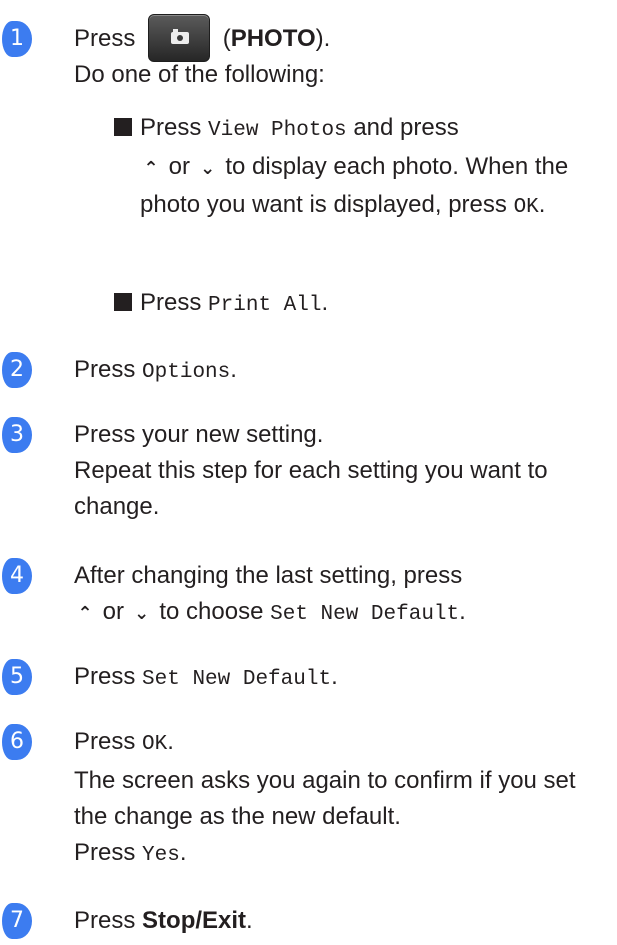 This screenshot has height=945, width=617. I want to click on step-number: 6, so click(17, 741).